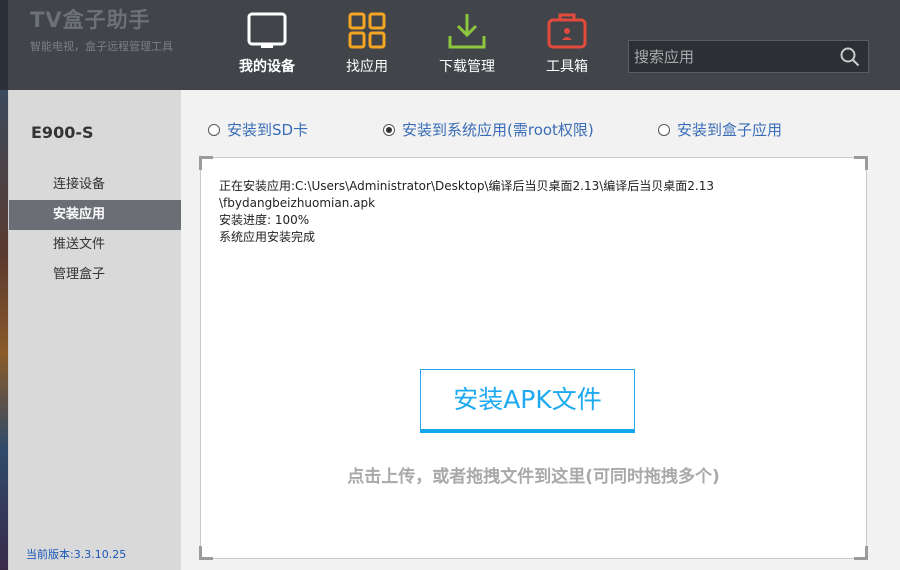  What do you see at coordinates (95, 215) in the screenshot?
I see `sidebar-item-install-app: 安装应用` at bounding box center [95, 215].